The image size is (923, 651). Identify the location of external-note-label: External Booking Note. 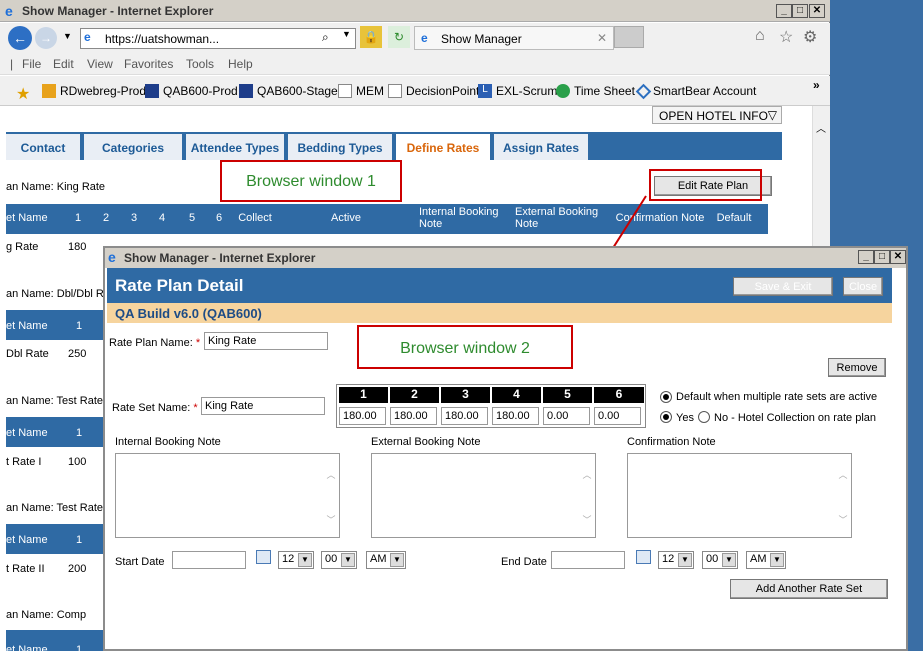
(426, 442).